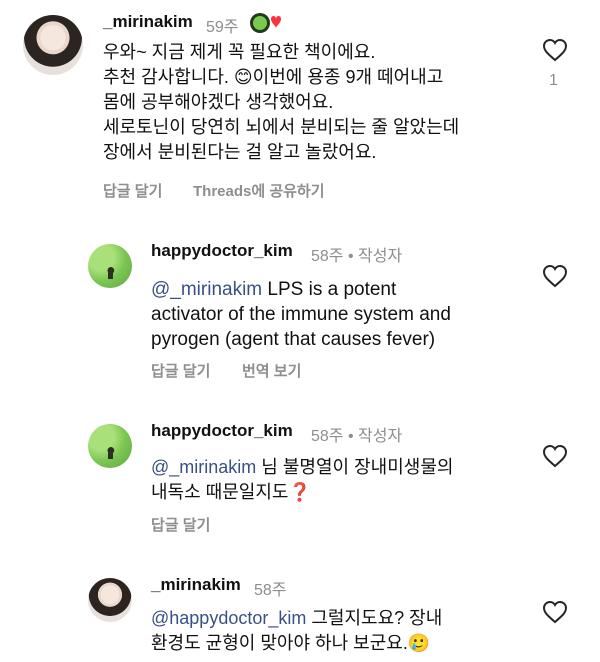 The height and width of the screenshot is (662, 600). Describe the element at coordinates (231, 492) in the screenshot. I see `comment-line: 내독소 때문일지도❓` at that location.